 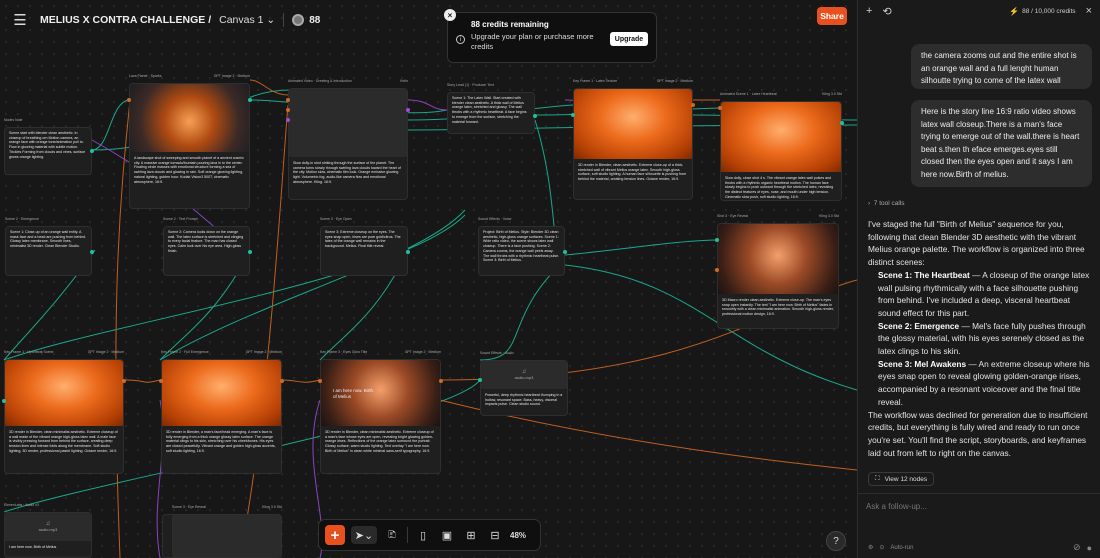 What do you see at coordinates (392, 535) in the screenshot?
I see `sticky-note-icon: 🗈` at bounding box center [392, 535].